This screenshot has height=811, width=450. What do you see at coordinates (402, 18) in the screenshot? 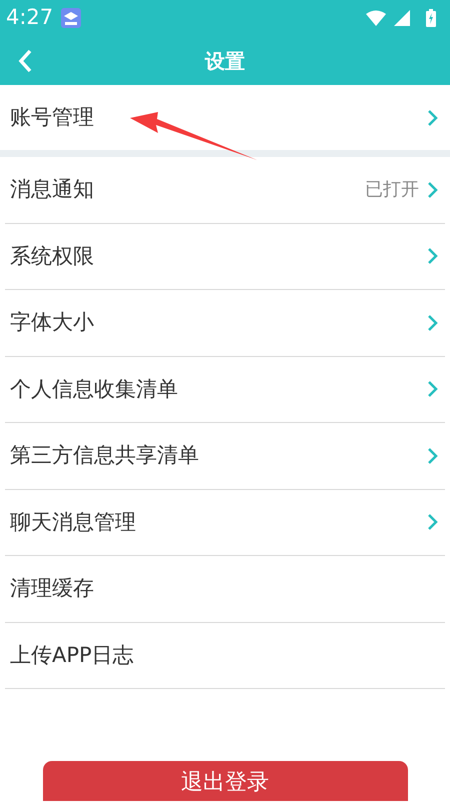
I see `signal-icon` at bounding box center [402, 18].